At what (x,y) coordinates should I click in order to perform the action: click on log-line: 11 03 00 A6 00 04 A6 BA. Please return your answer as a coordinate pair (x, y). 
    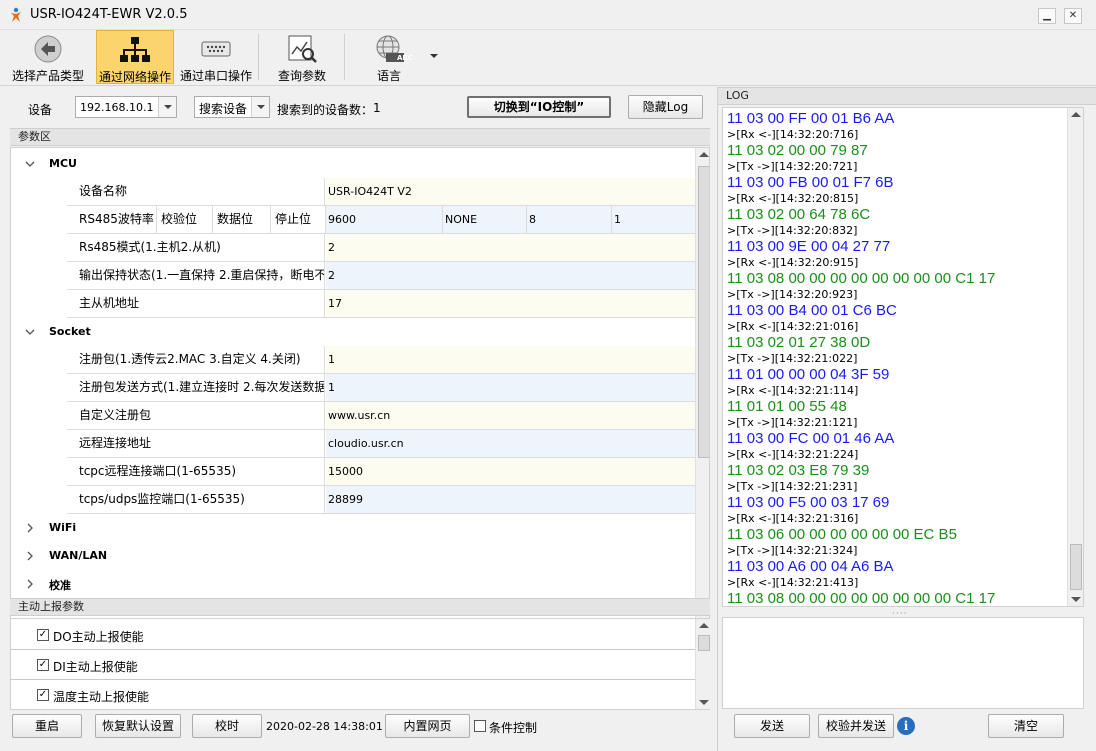
    Looking at the image, I should click on (810, 566).